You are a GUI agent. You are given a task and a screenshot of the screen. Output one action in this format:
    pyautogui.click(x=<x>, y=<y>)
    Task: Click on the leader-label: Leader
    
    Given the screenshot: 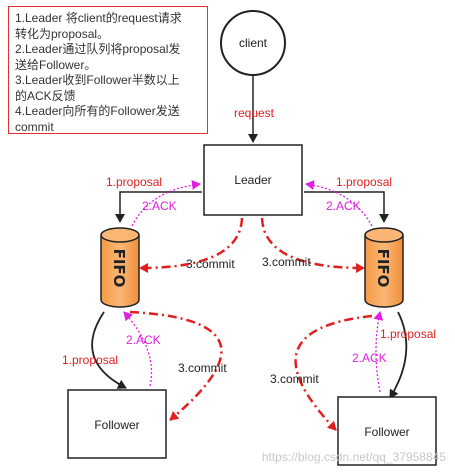 What is the action you would take?
    pyautogui.click(x=252, y=180)
    